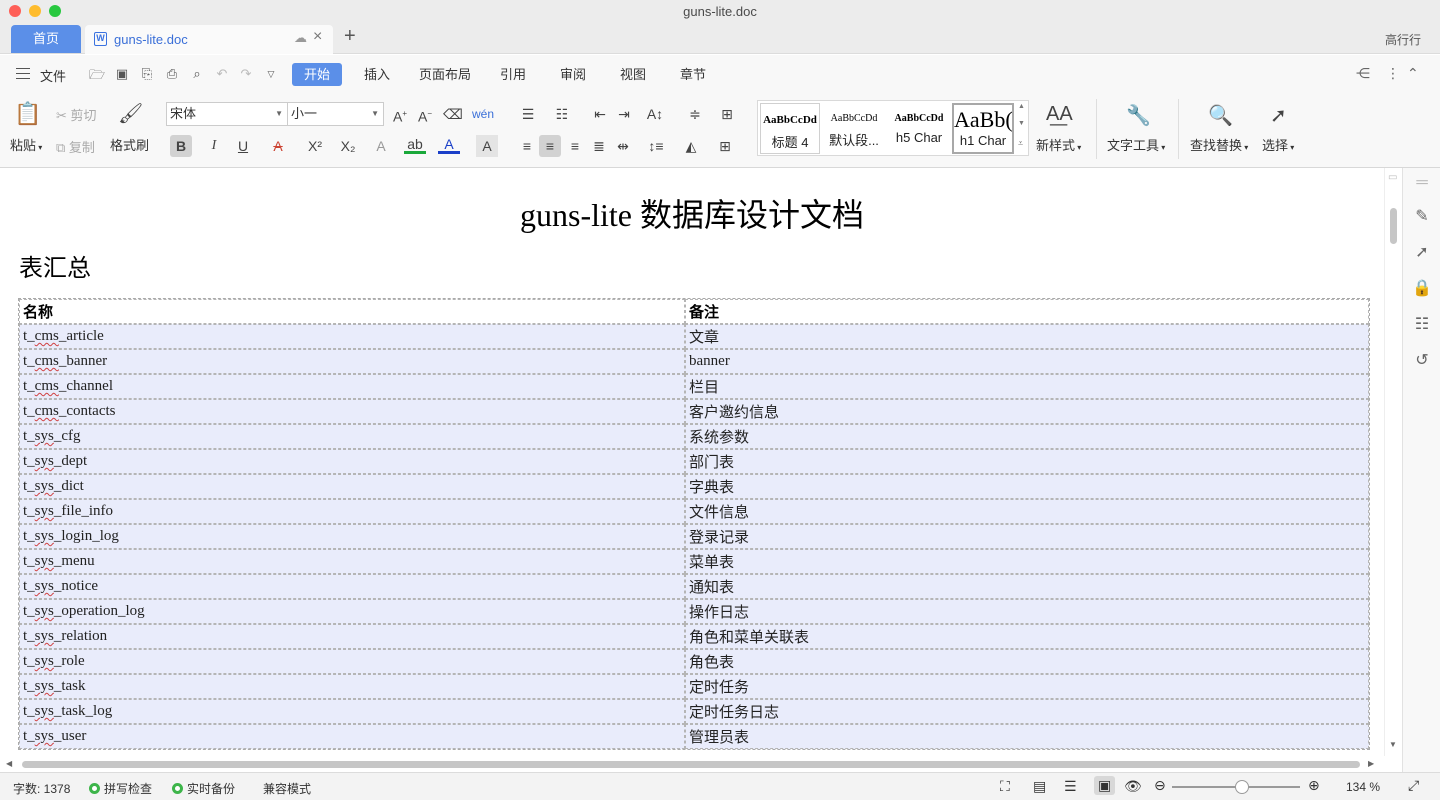 Image resolution: width=1440 pixels, height=800 pixels. I want to click on table-cell-name: t_sys_dict, so click(352, 486).